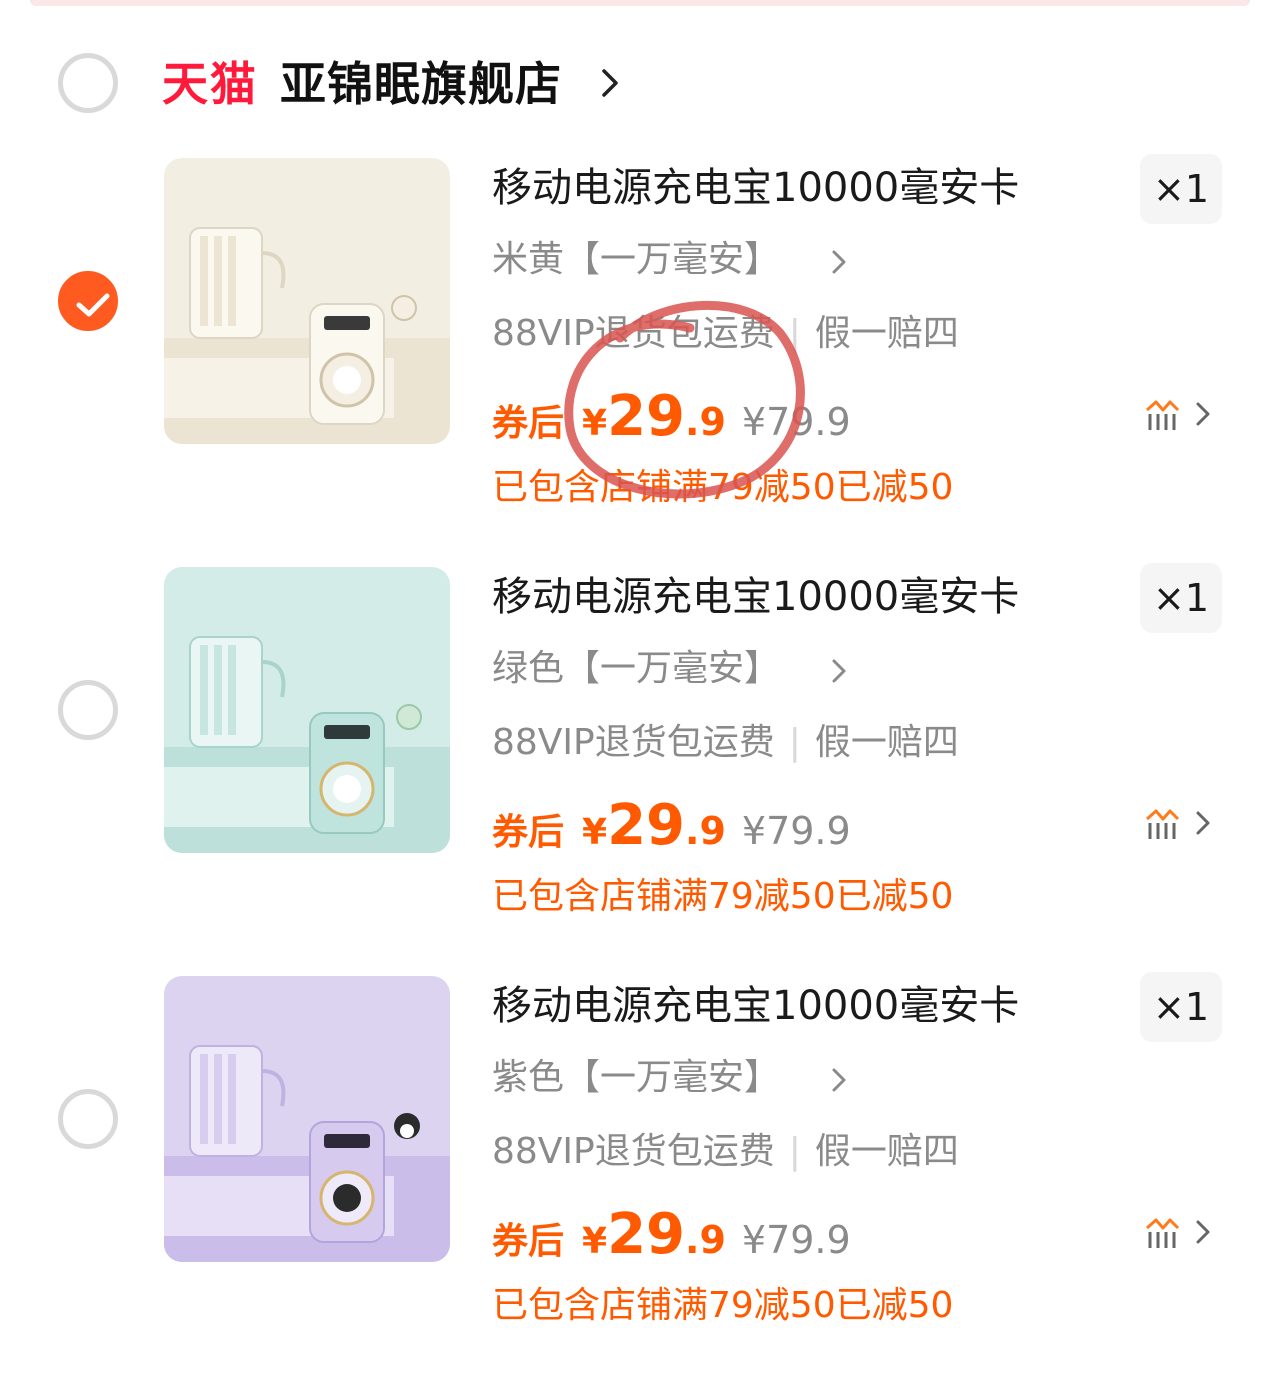 Image resolution: width=1279 pixels, height=1375 pixels. Describe the element at coordinates (636, 260) in the screenshot. I see `sku-selector: 米黄【一万毫安】` at that location.